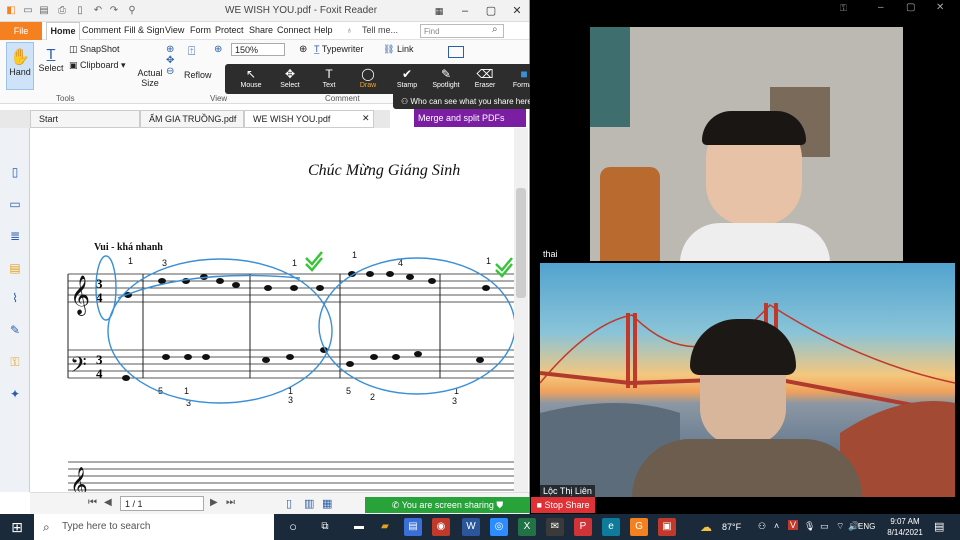  What do you see at coordinates (80, 11) in the screenshot?
I see `page-icon: ▯` at bounding box center [80, 11].